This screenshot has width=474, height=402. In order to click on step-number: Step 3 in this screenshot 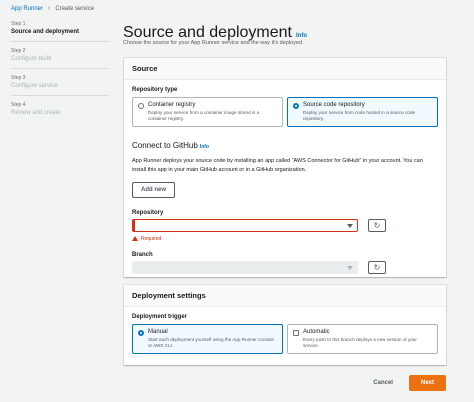, I will do `click(18, 78)`.